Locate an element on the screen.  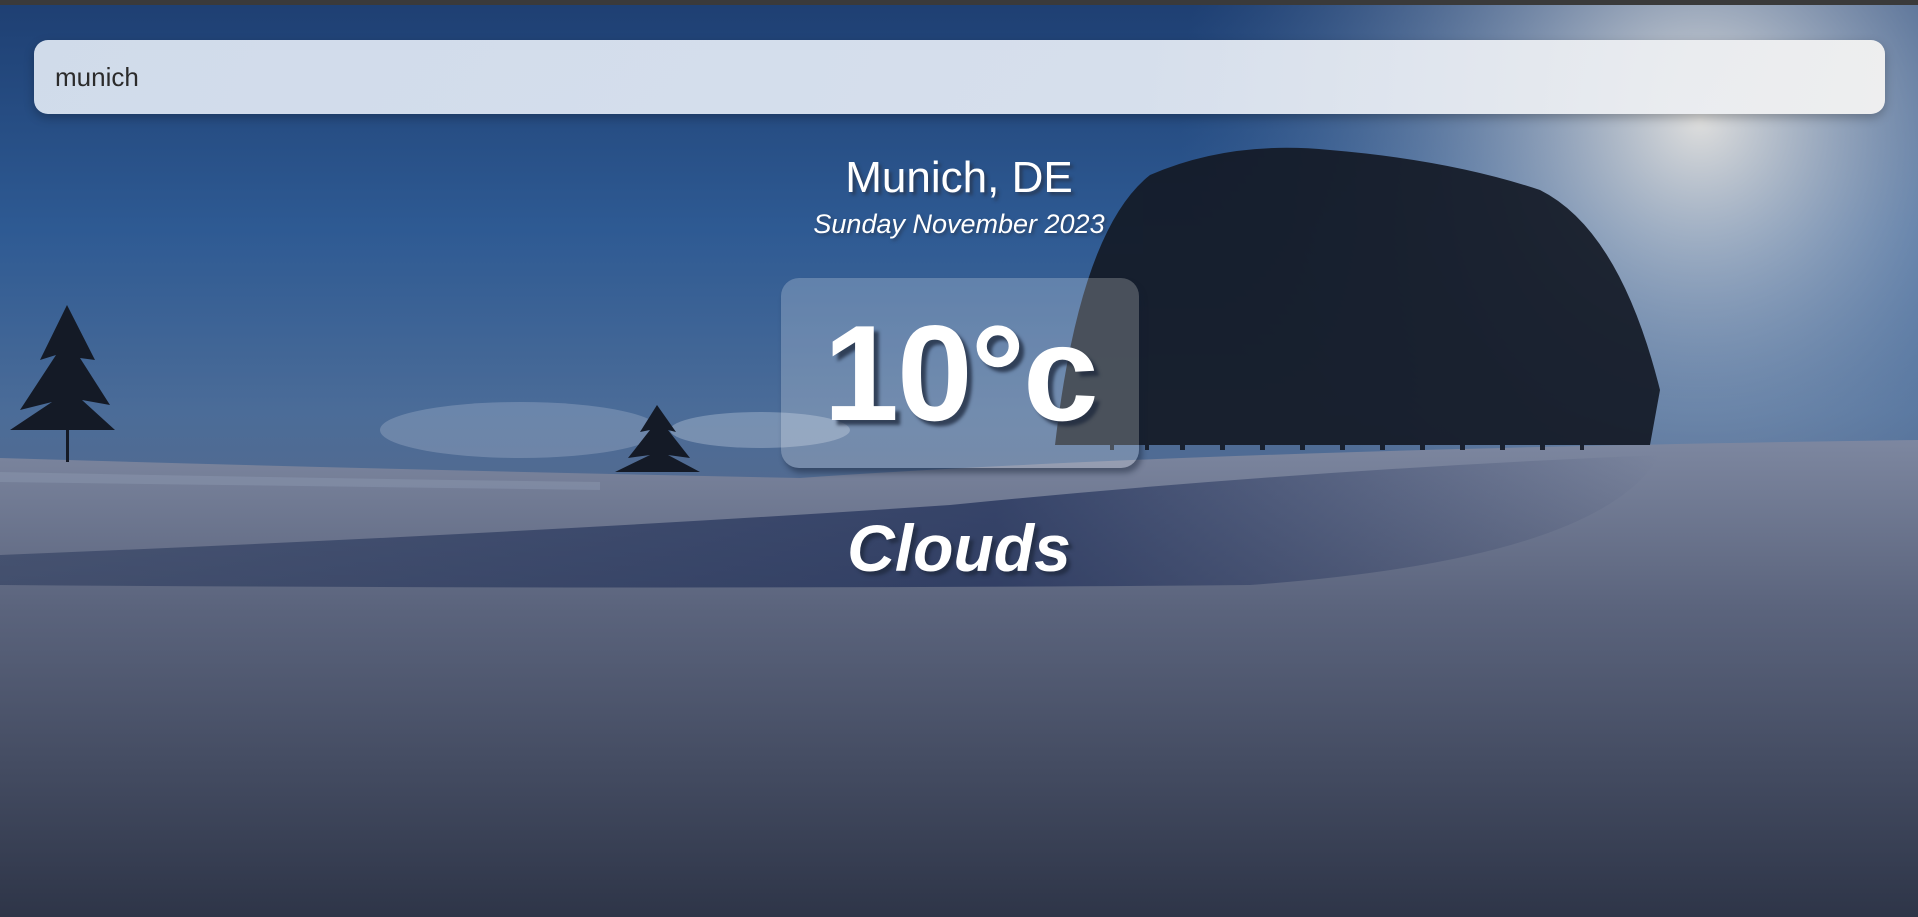
current-date: Sunday November 2023 is located at coordinates (959, 224).